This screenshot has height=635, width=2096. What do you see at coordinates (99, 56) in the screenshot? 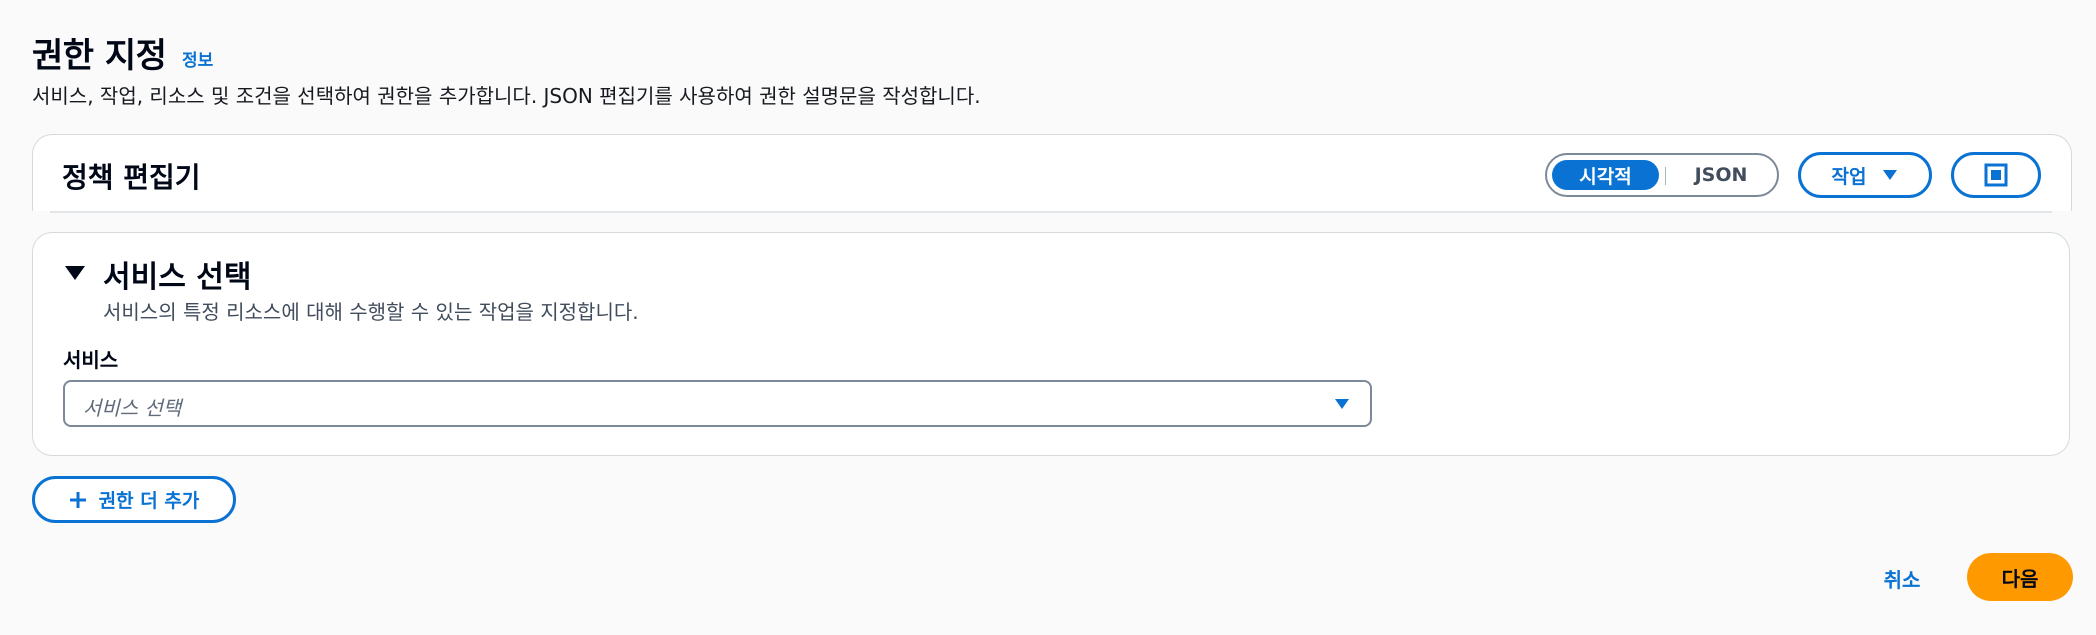
I see `page-title: 권한 지정` at bounding box center [99, 56].